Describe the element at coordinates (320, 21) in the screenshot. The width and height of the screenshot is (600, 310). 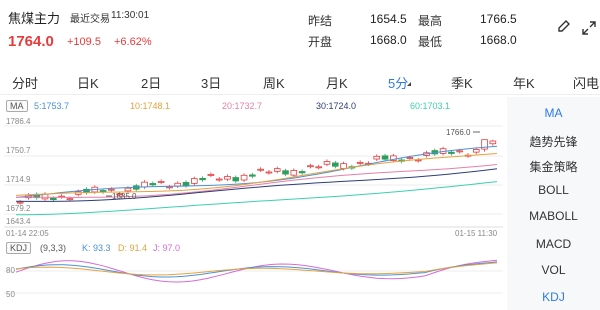
I see `quote-label: 昨结` at that location.